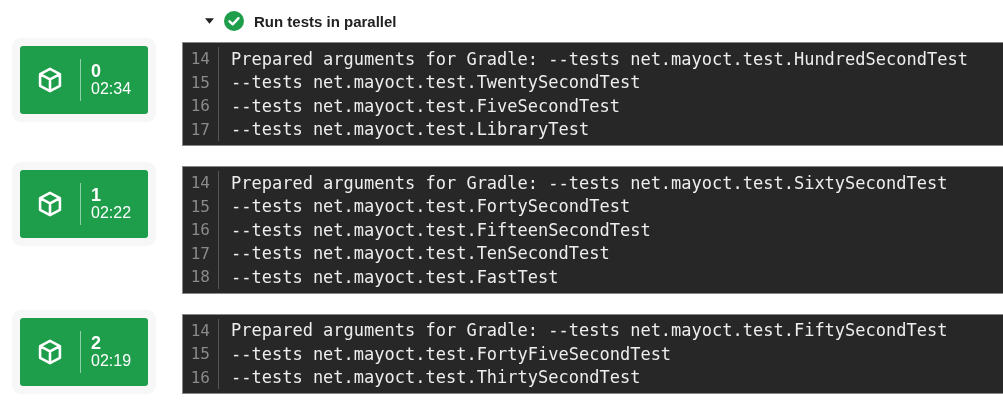 The width and height of the screenshot is (1003, 407). I want to click on log-line: --tests net.mayoct.test.FiveSecondTest, so click(425, 105).